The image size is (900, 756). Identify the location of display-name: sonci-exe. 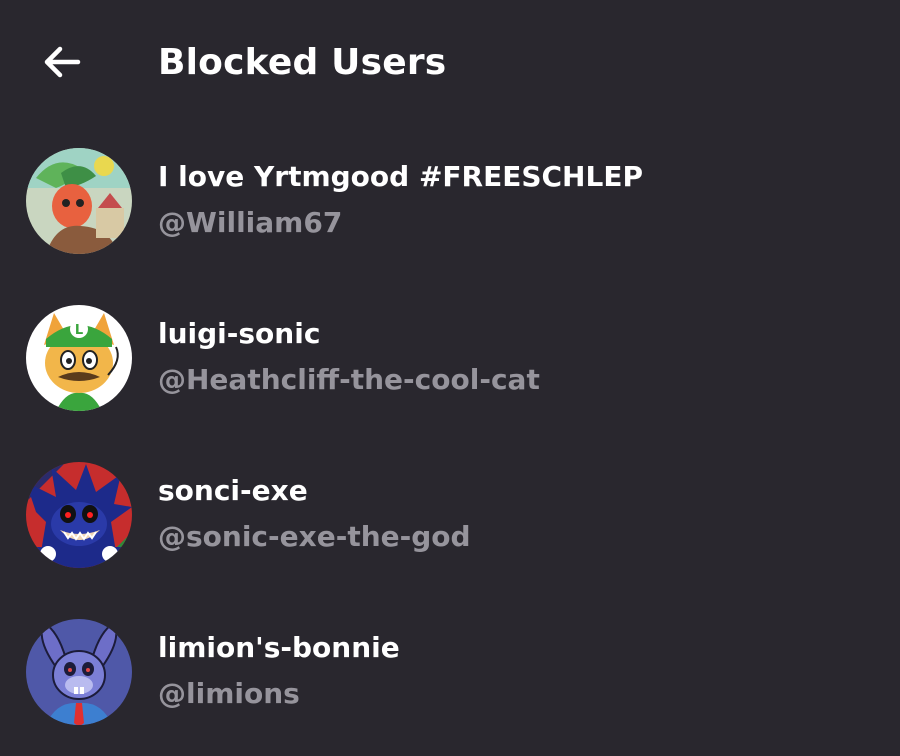
(233, 490).